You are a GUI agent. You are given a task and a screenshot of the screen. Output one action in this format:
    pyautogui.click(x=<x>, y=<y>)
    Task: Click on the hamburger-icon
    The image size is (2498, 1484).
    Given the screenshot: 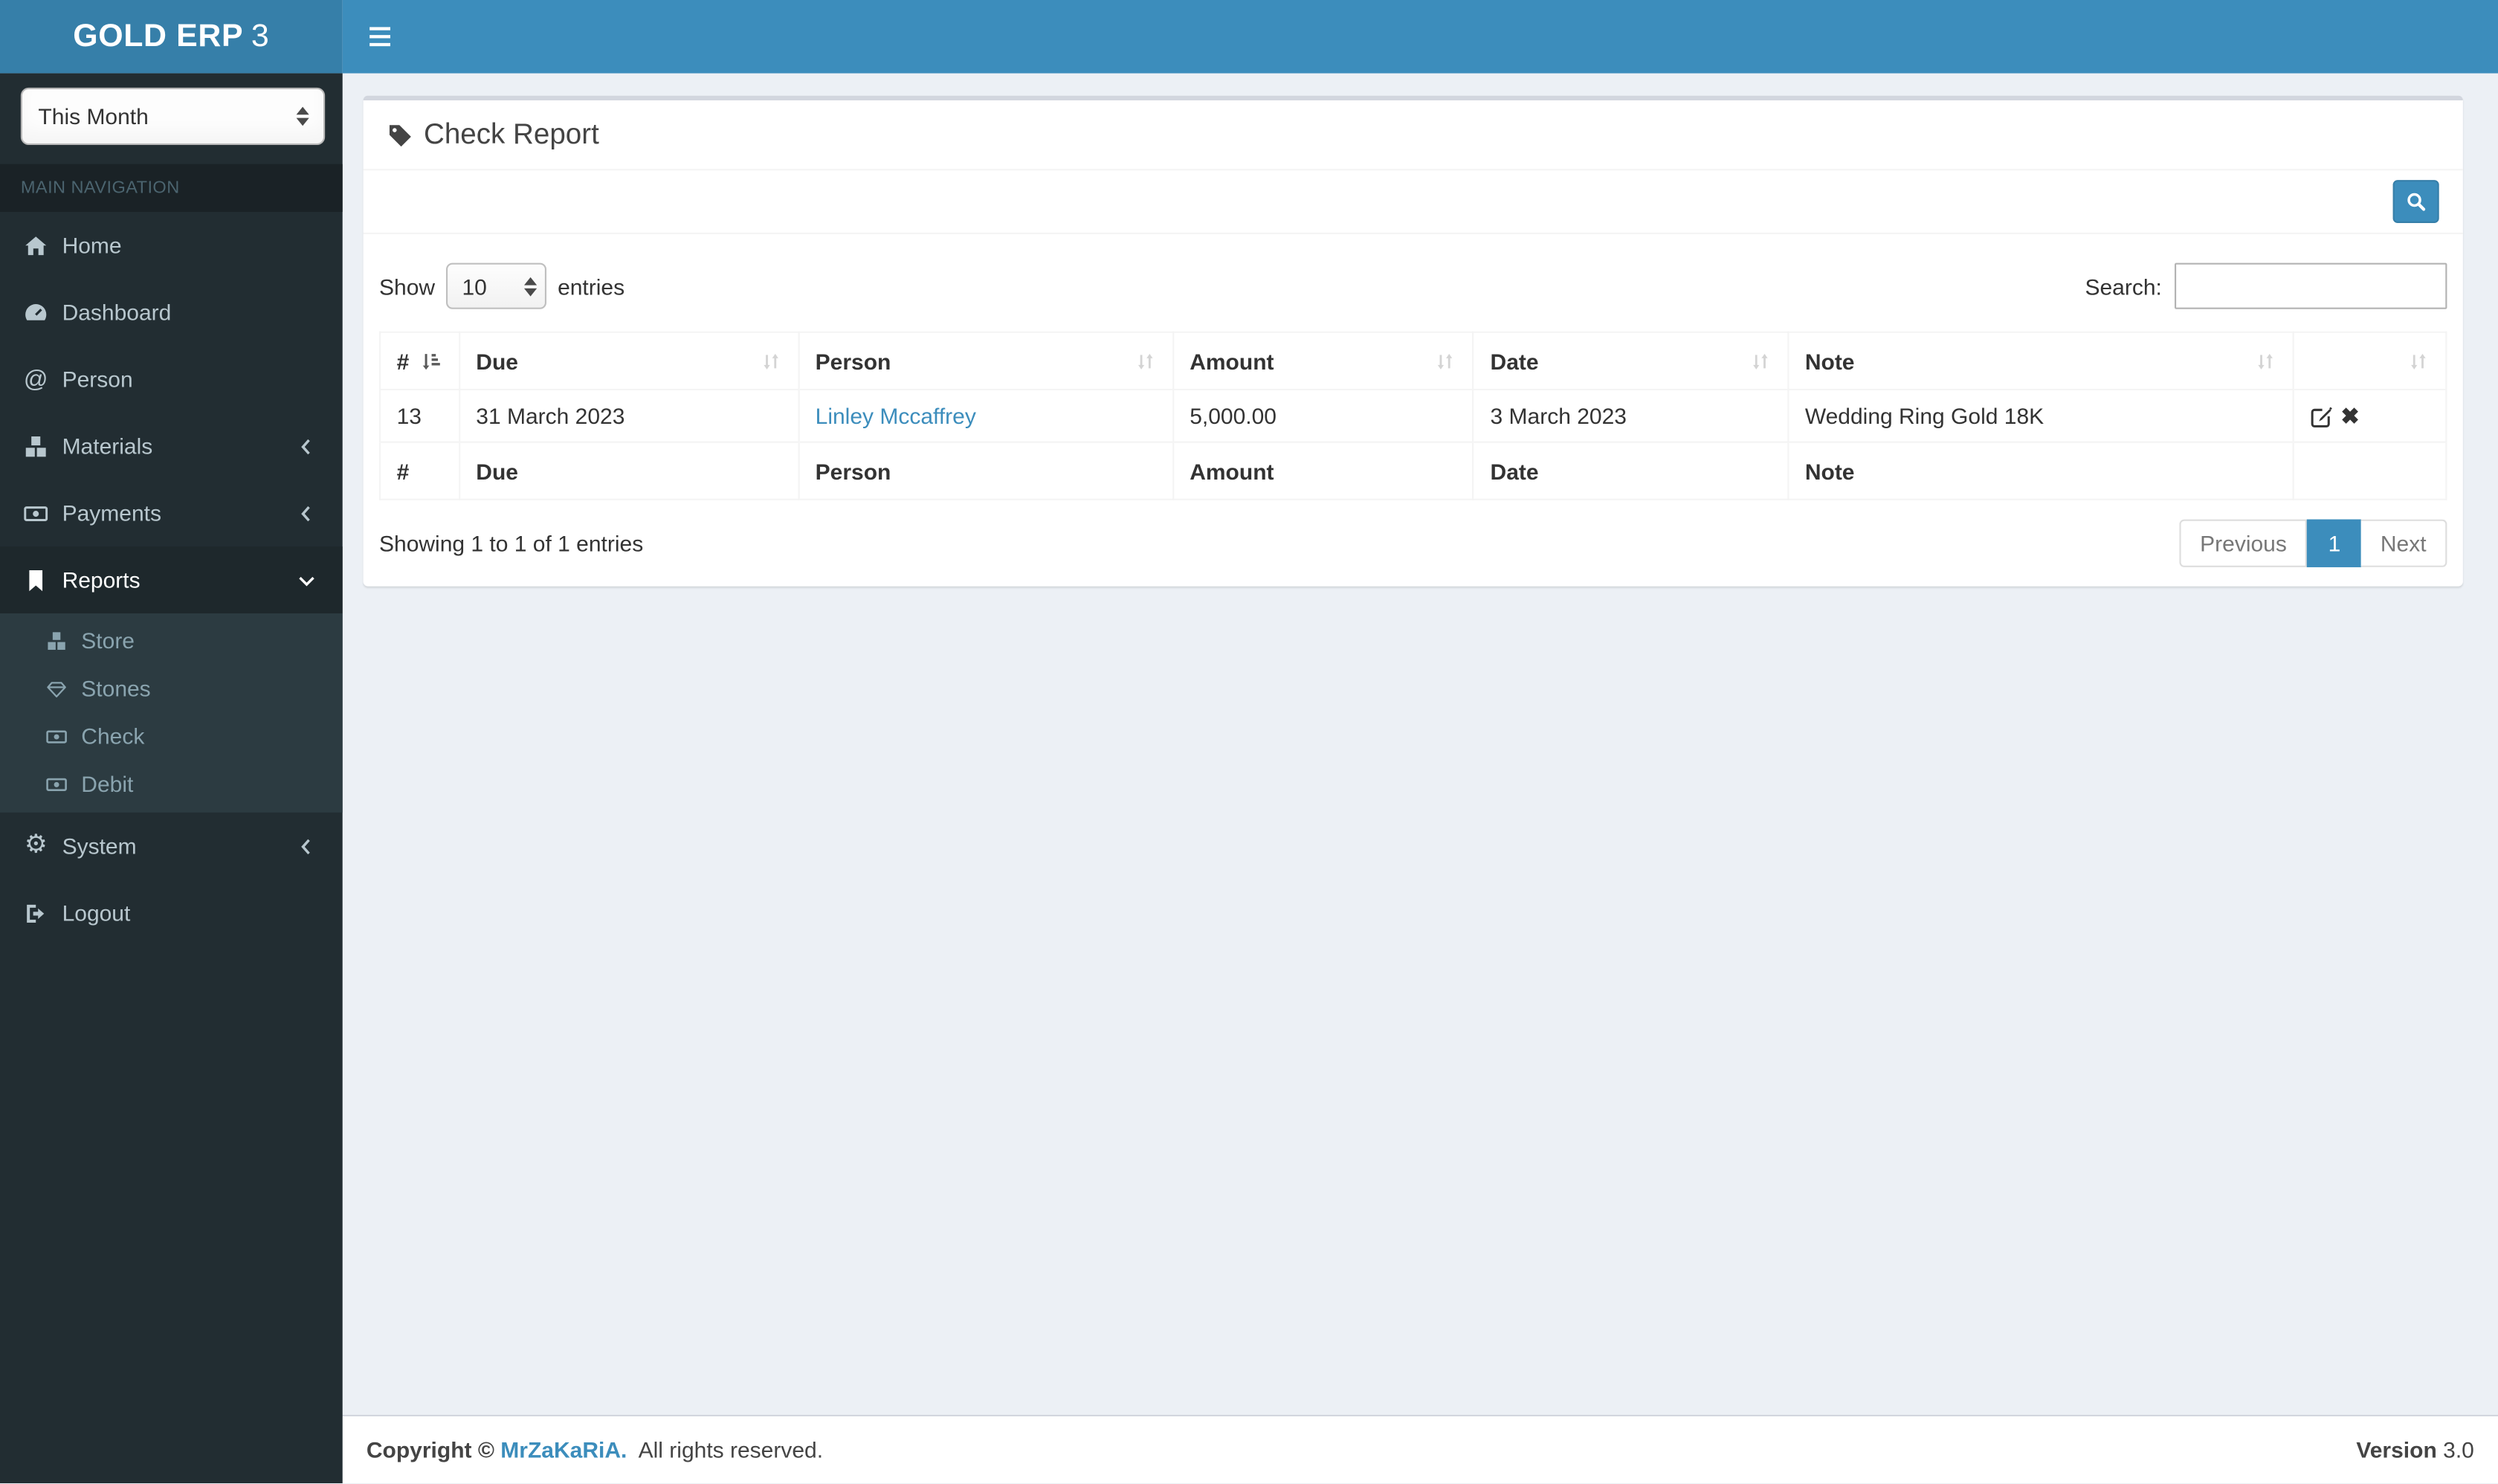 What is the action you would take?
    pyautogui.click(x=379, y=37)
    